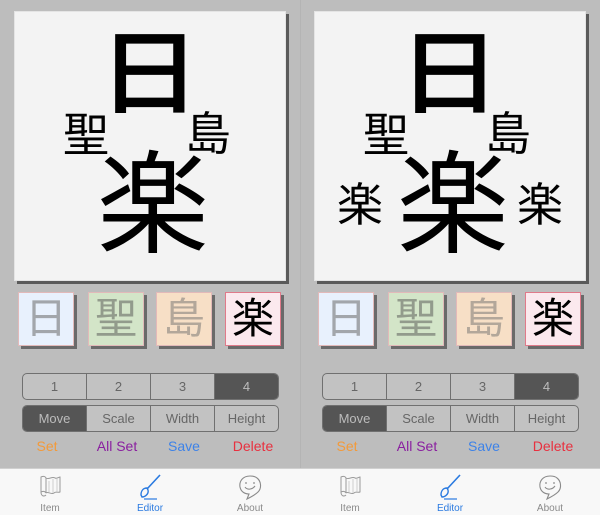 The height and width of the screenshot is (515, 600). I want to click on glyph-extra-left: 楽, so click(360, 205).